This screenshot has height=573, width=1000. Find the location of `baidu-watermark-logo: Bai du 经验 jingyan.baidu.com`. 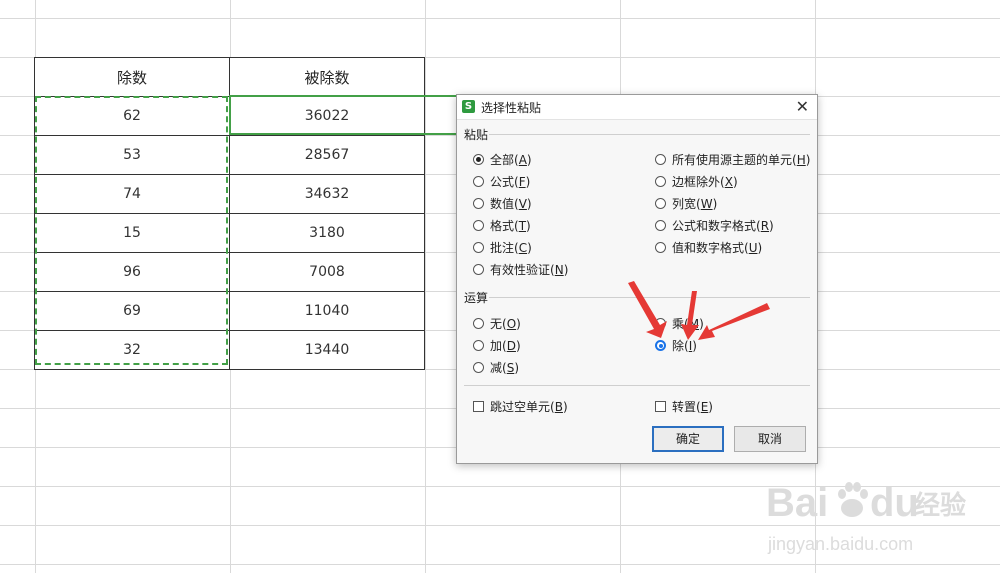

baidu-watermark-logo: Bai du 经验 jingyan.baidu.com is located at coordinates (866, 517).